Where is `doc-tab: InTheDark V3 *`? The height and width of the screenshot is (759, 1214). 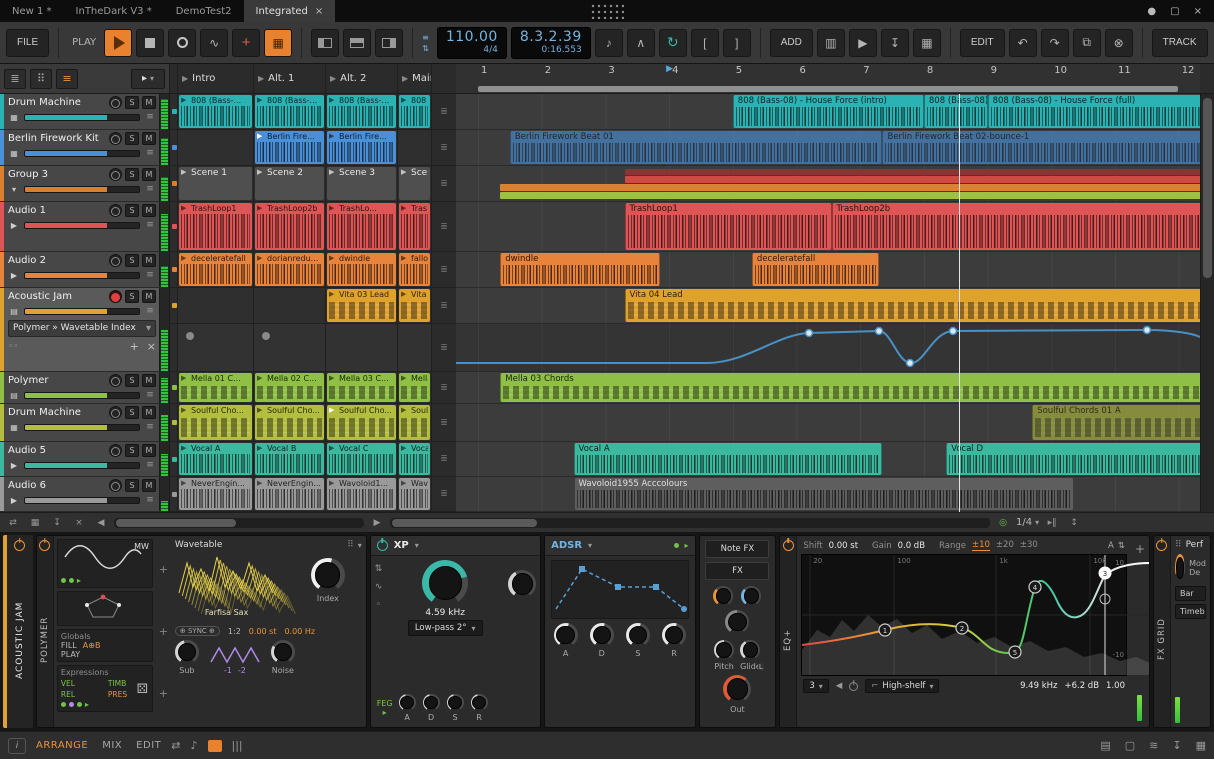 doc-tab: InTheDark V3 * is located at coordinates (114, 11).